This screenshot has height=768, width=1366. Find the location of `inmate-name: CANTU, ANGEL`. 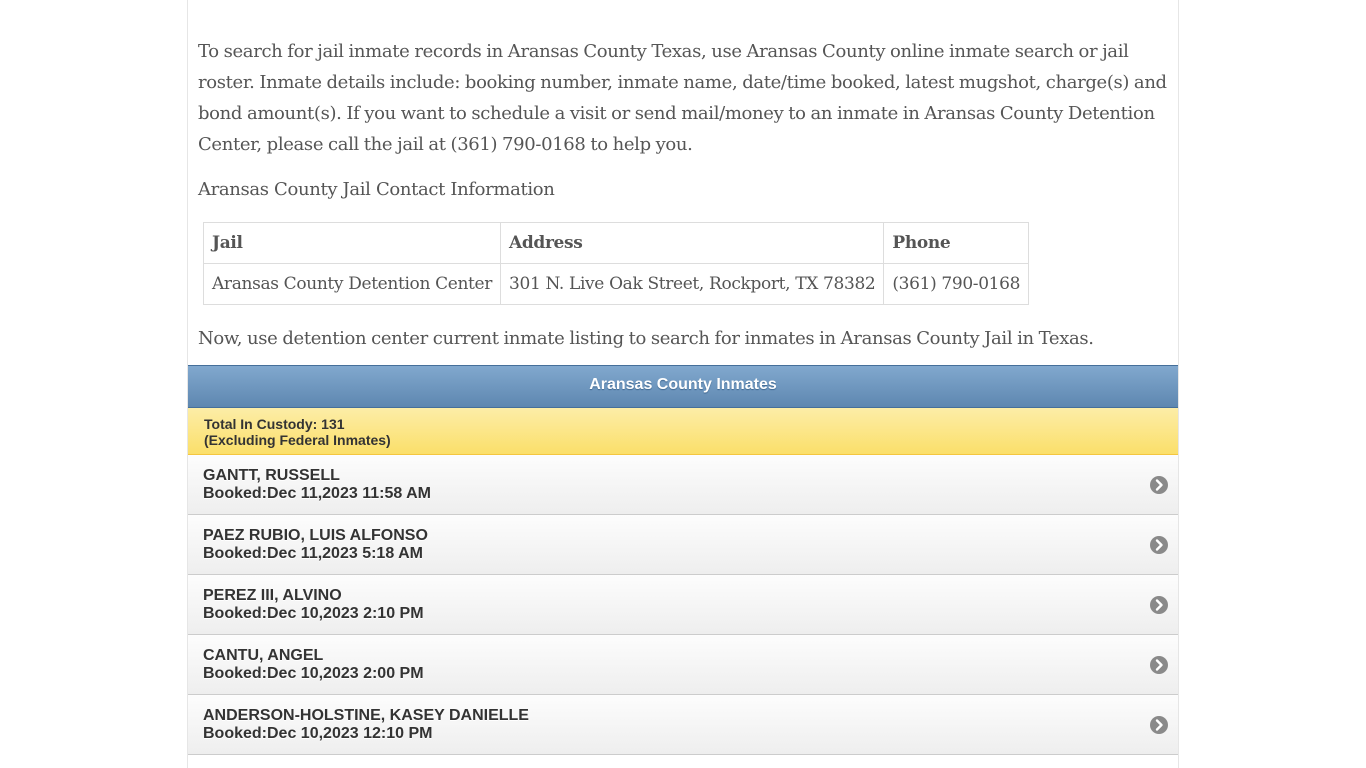

inmate-name: CANTU, ANGEL is located at coordinates (263, 655).